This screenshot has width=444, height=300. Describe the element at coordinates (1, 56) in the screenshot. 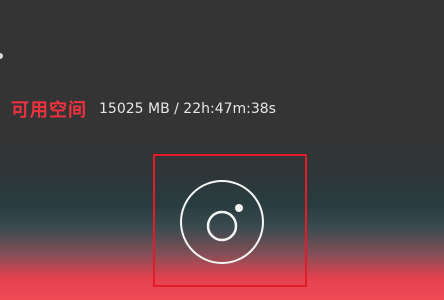

I see `edge-indicator-dot` at that location.